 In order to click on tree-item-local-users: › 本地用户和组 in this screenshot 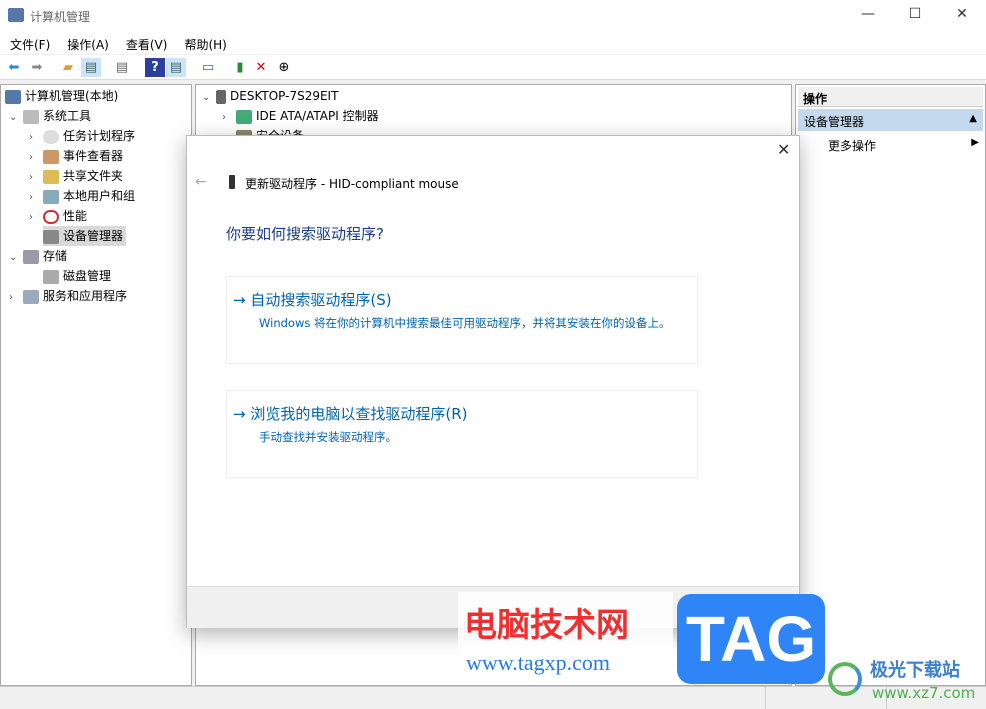, I will do `click(82, 196)`.